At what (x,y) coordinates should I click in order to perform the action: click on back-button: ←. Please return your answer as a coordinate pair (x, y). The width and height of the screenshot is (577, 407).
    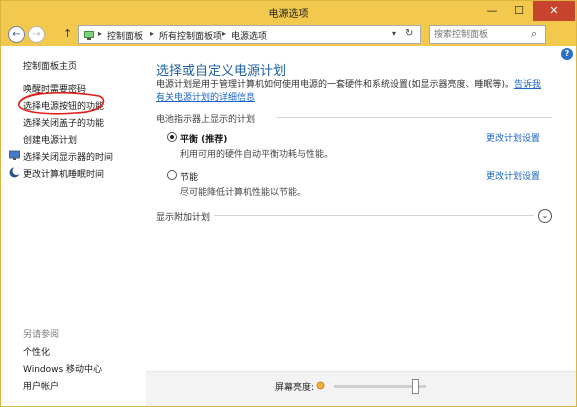
    Looking at the image, I should click on (16, 34).